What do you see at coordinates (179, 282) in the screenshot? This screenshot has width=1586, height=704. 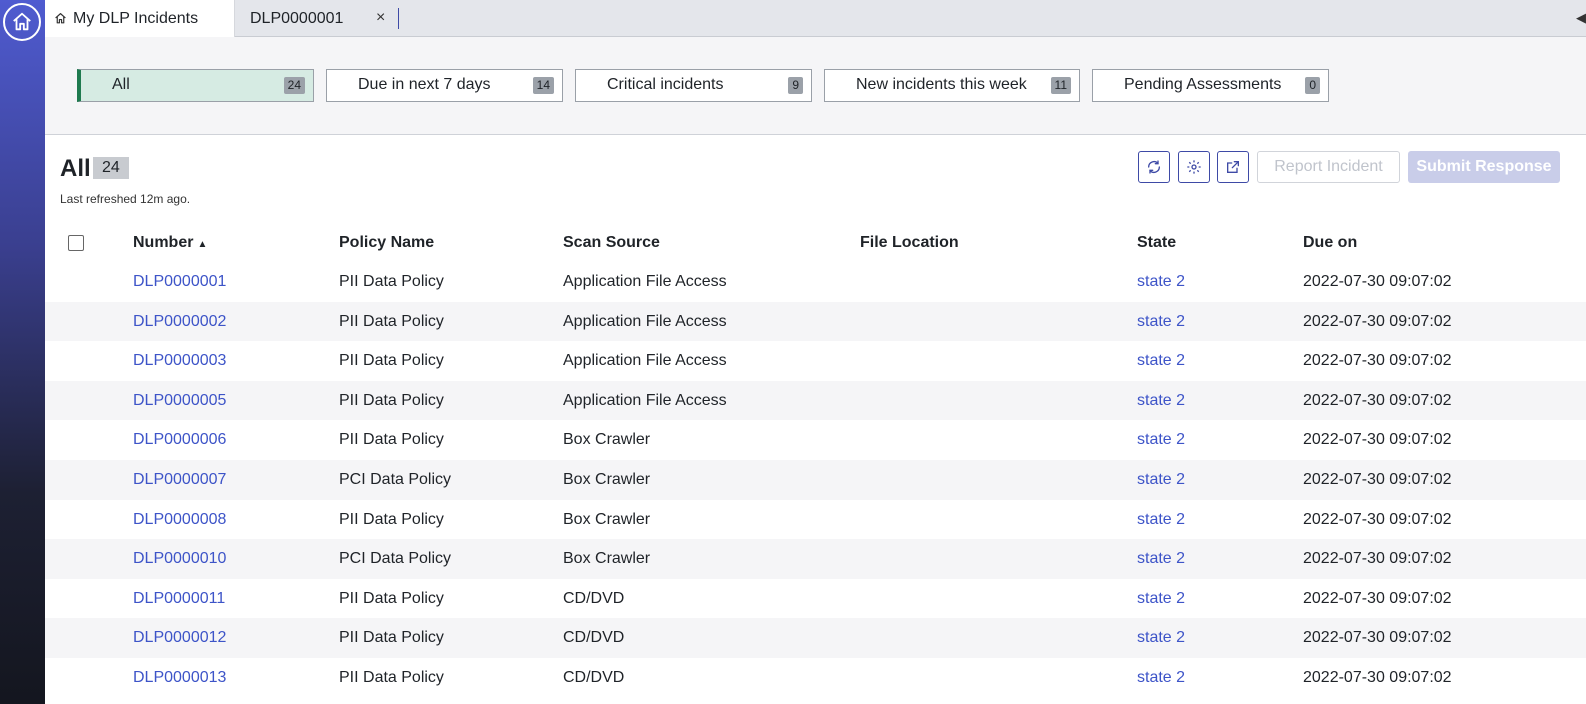 I see `incident-number-link: DLP0000001` at bounding box center [179, 282].